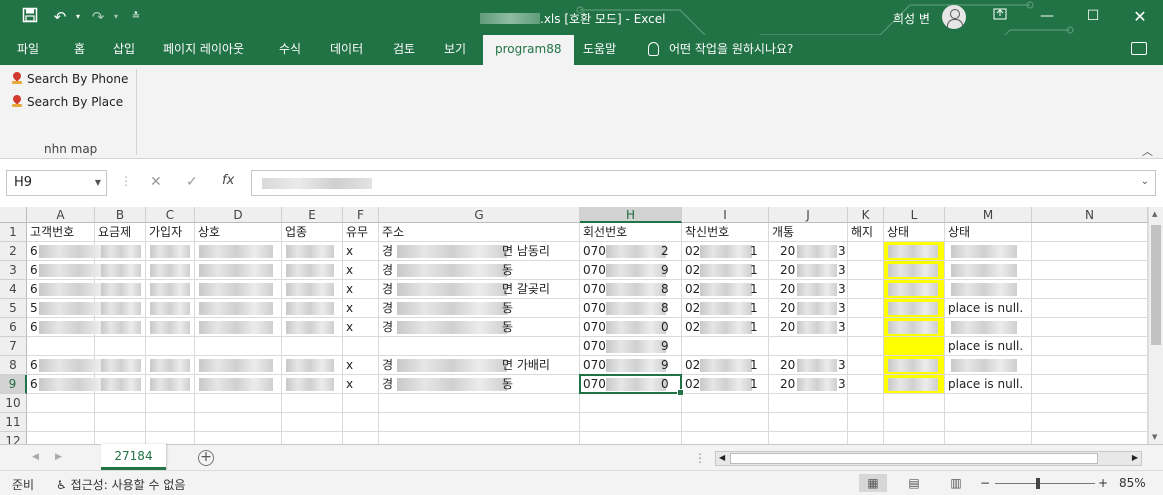  Describe the element at coordinates (722, 457) in the screenshot. I see `scroll-left-icon: ◀` at that location.